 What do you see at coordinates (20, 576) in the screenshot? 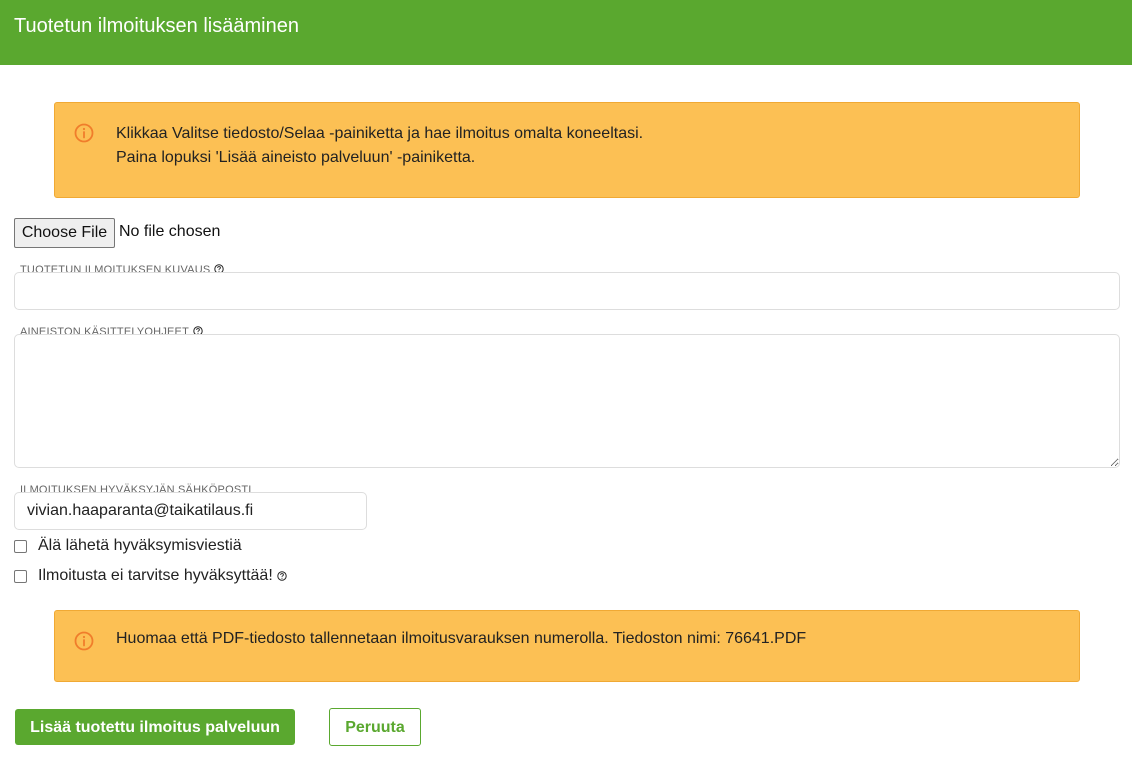
I see `no-approval-needed-checkbox` at bounding box center [20, 576].